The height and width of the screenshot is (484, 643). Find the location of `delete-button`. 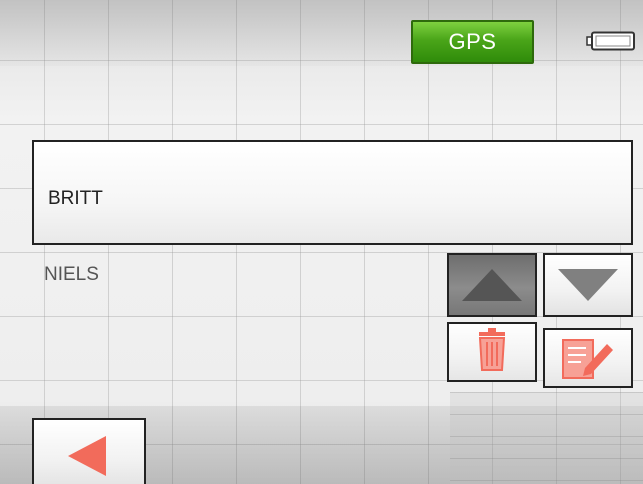

delete-button is located at coordinates (492, 352).